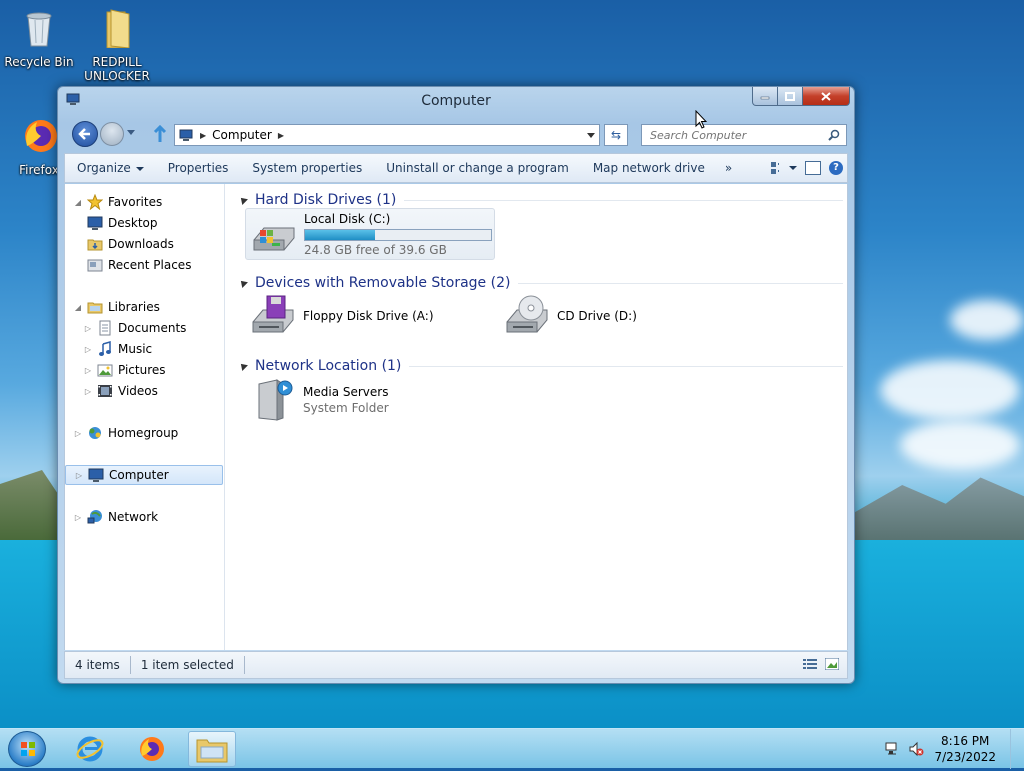  I want to click on title-bar: Computer, so click(456, 101).